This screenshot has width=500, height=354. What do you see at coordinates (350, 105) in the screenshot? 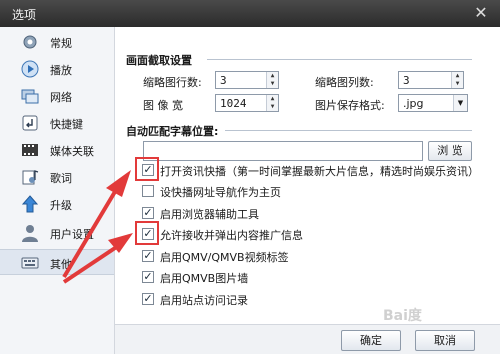
I see `format-label: 图片保存格式:` at bounding box center [350, 105].